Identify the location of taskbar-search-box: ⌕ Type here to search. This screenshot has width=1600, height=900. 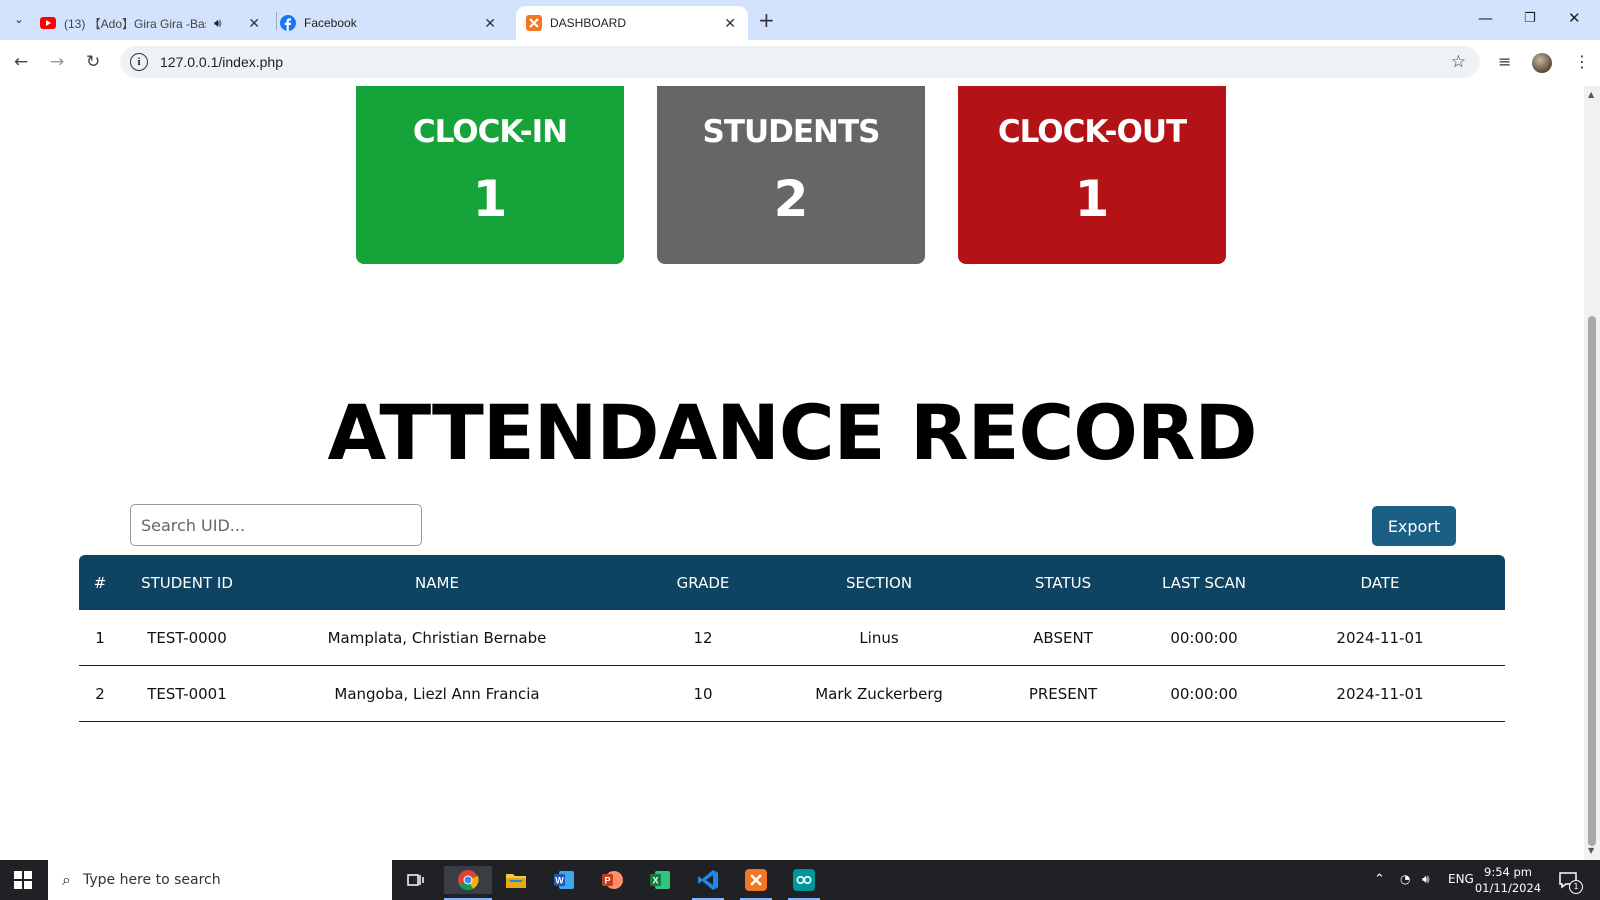
(220, 880).